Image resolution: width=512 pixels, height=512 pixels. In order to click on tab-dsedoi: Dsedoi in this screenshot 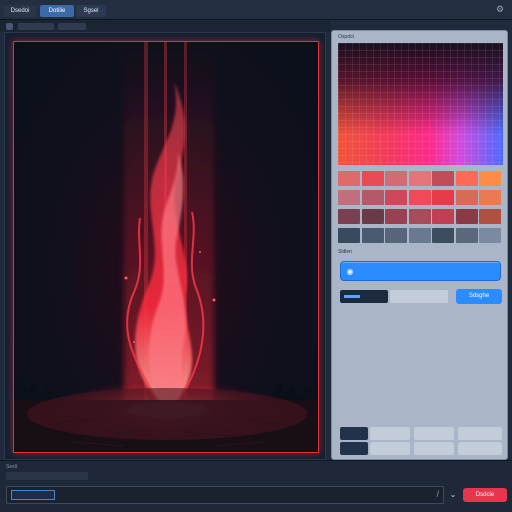, I will do `click(20, 11)`.